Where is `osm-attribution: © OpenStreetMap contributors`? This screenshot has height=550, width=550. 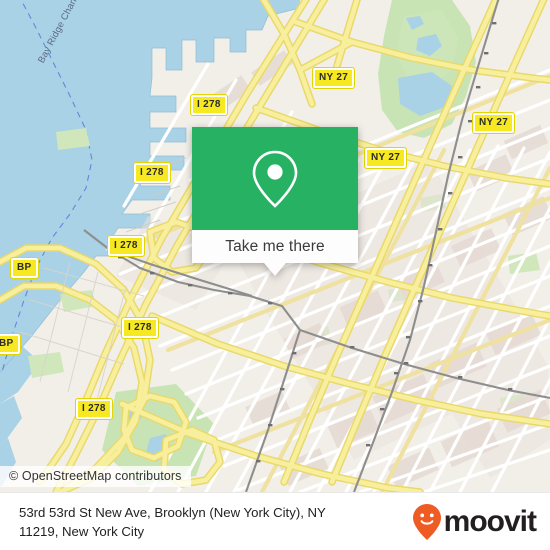
osm-attribution: © OpenStreetMap contributors is located at coordinates (95, 476).